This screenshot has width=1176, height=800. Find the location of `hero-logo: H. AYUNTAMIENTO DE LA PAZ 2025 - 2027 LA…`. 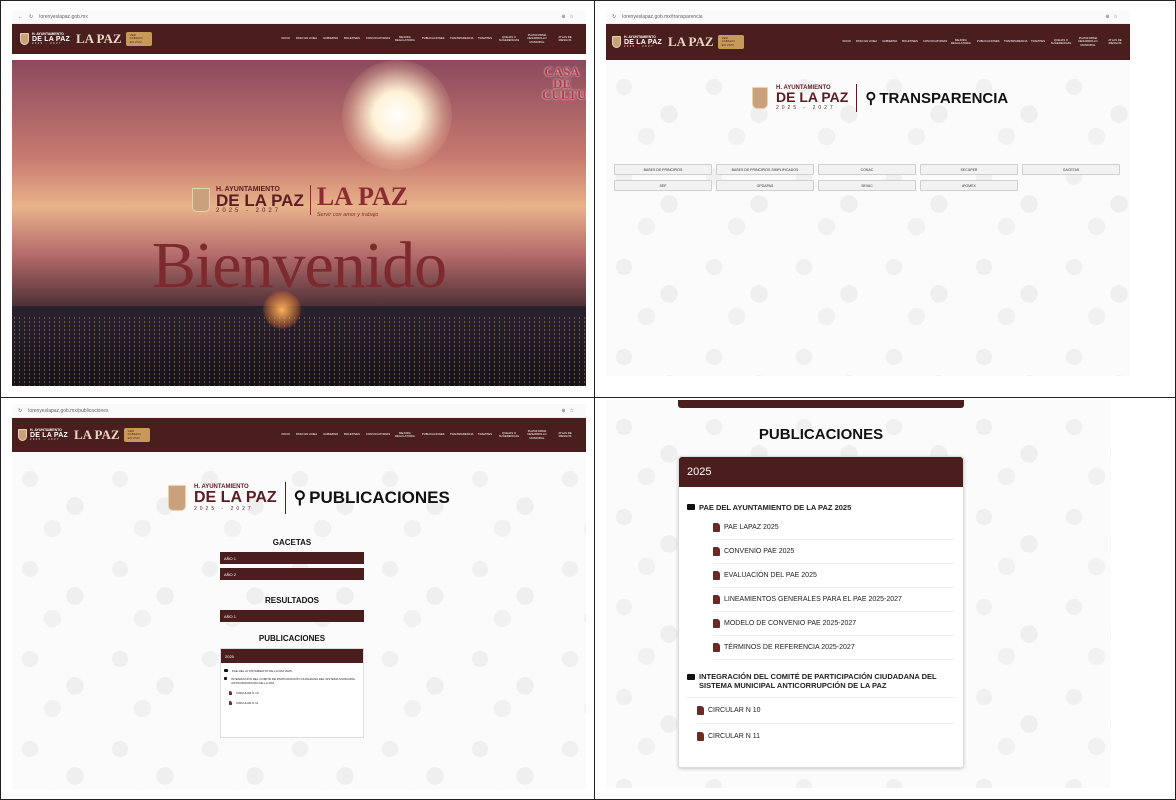

hero-logo: H. AYUNTAMIENTO DE LA PAZ 2025 - 2027 LA… is located at coordinates (300, 200).